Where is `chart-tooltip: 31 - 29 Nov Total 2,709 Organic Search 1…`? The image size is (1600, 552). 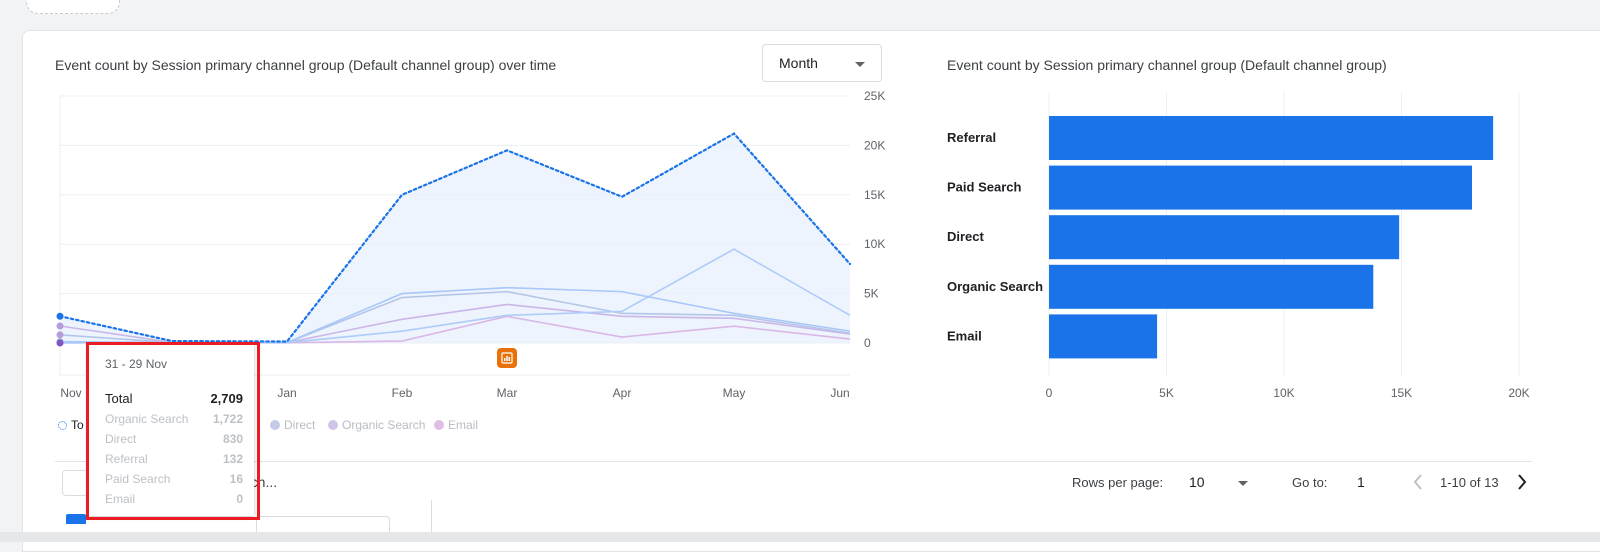
chart-tooltip: 31 - 29 Nov Total 2,709 Organic Search 1… is located at coordinates (171, 430).